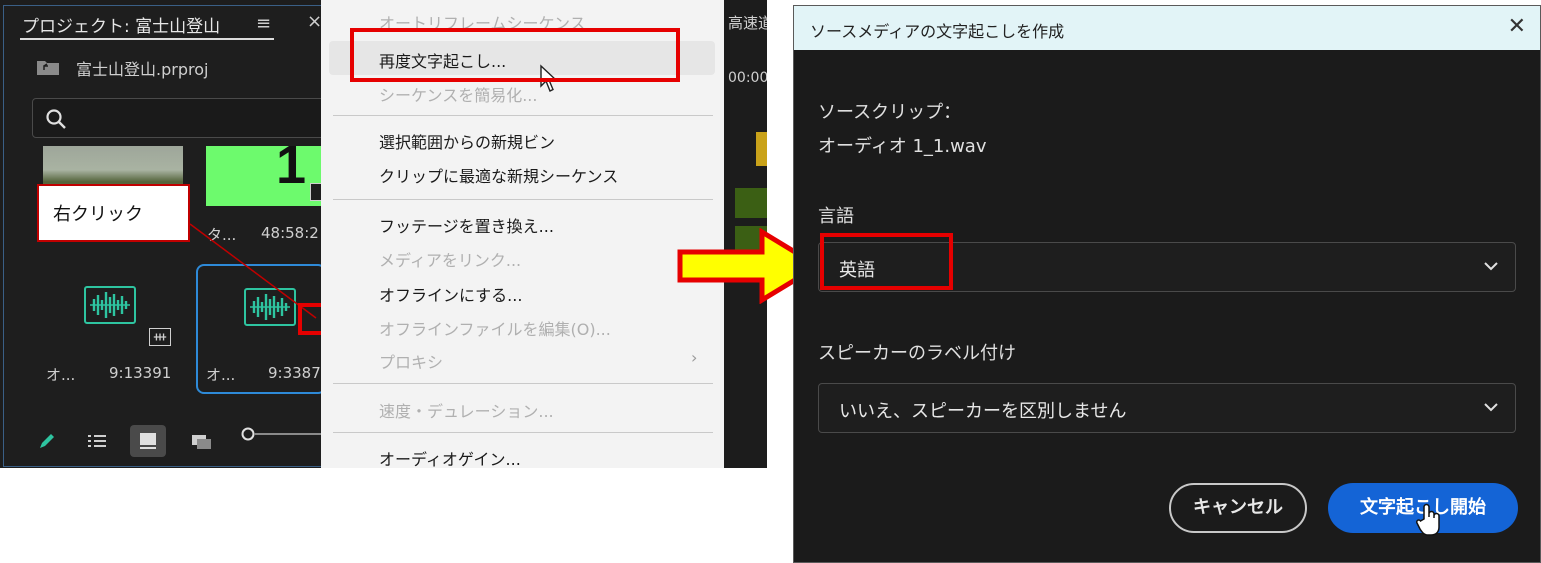 Image resolution: width=1541 pixels, height=563 pixels. I want to click on list-view-icon, so click(97, 441).